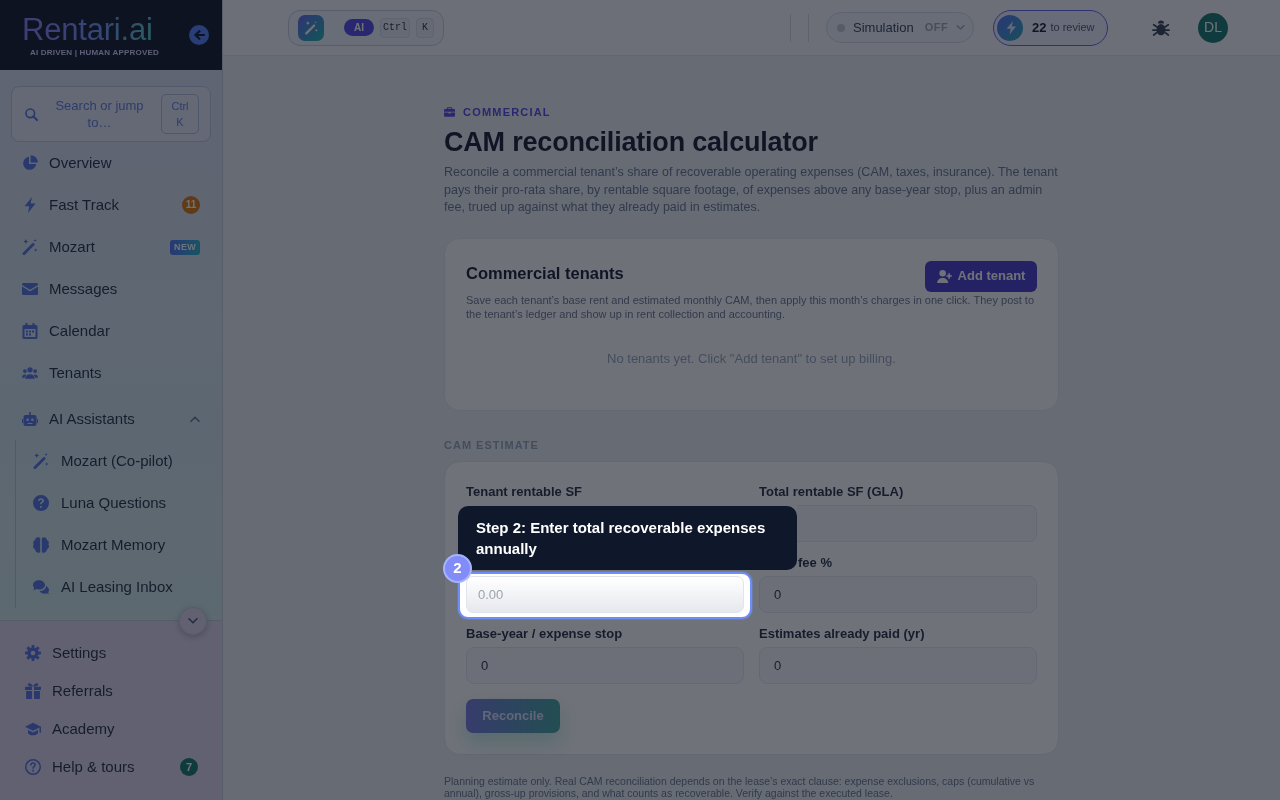 The width and height of the screenshot is (1280, 800). I want to click on key-cap: K, so click(425, 27).